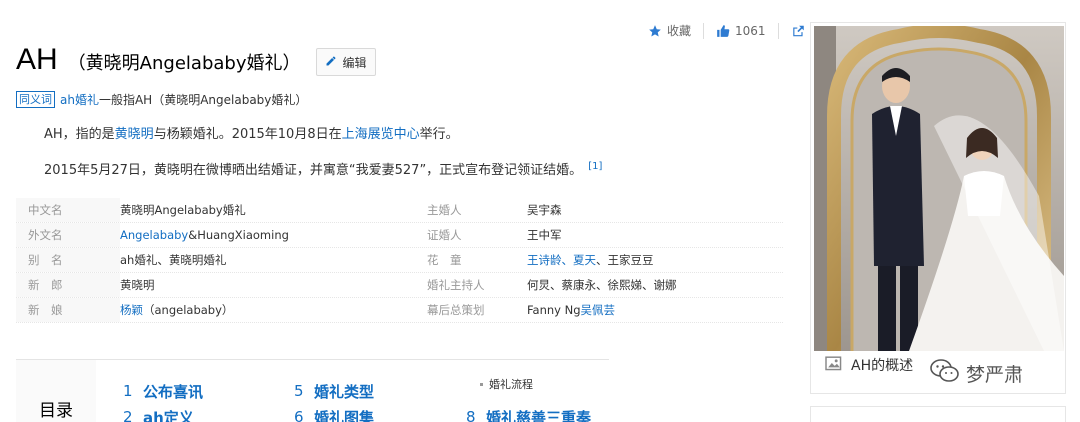 This screenshot has width=1080, height=422. What do you see at coordinates (511, 384) in the screenshot?
I see `toc-subitem-text: 婚礼流程` at bounding box center [511, 384].